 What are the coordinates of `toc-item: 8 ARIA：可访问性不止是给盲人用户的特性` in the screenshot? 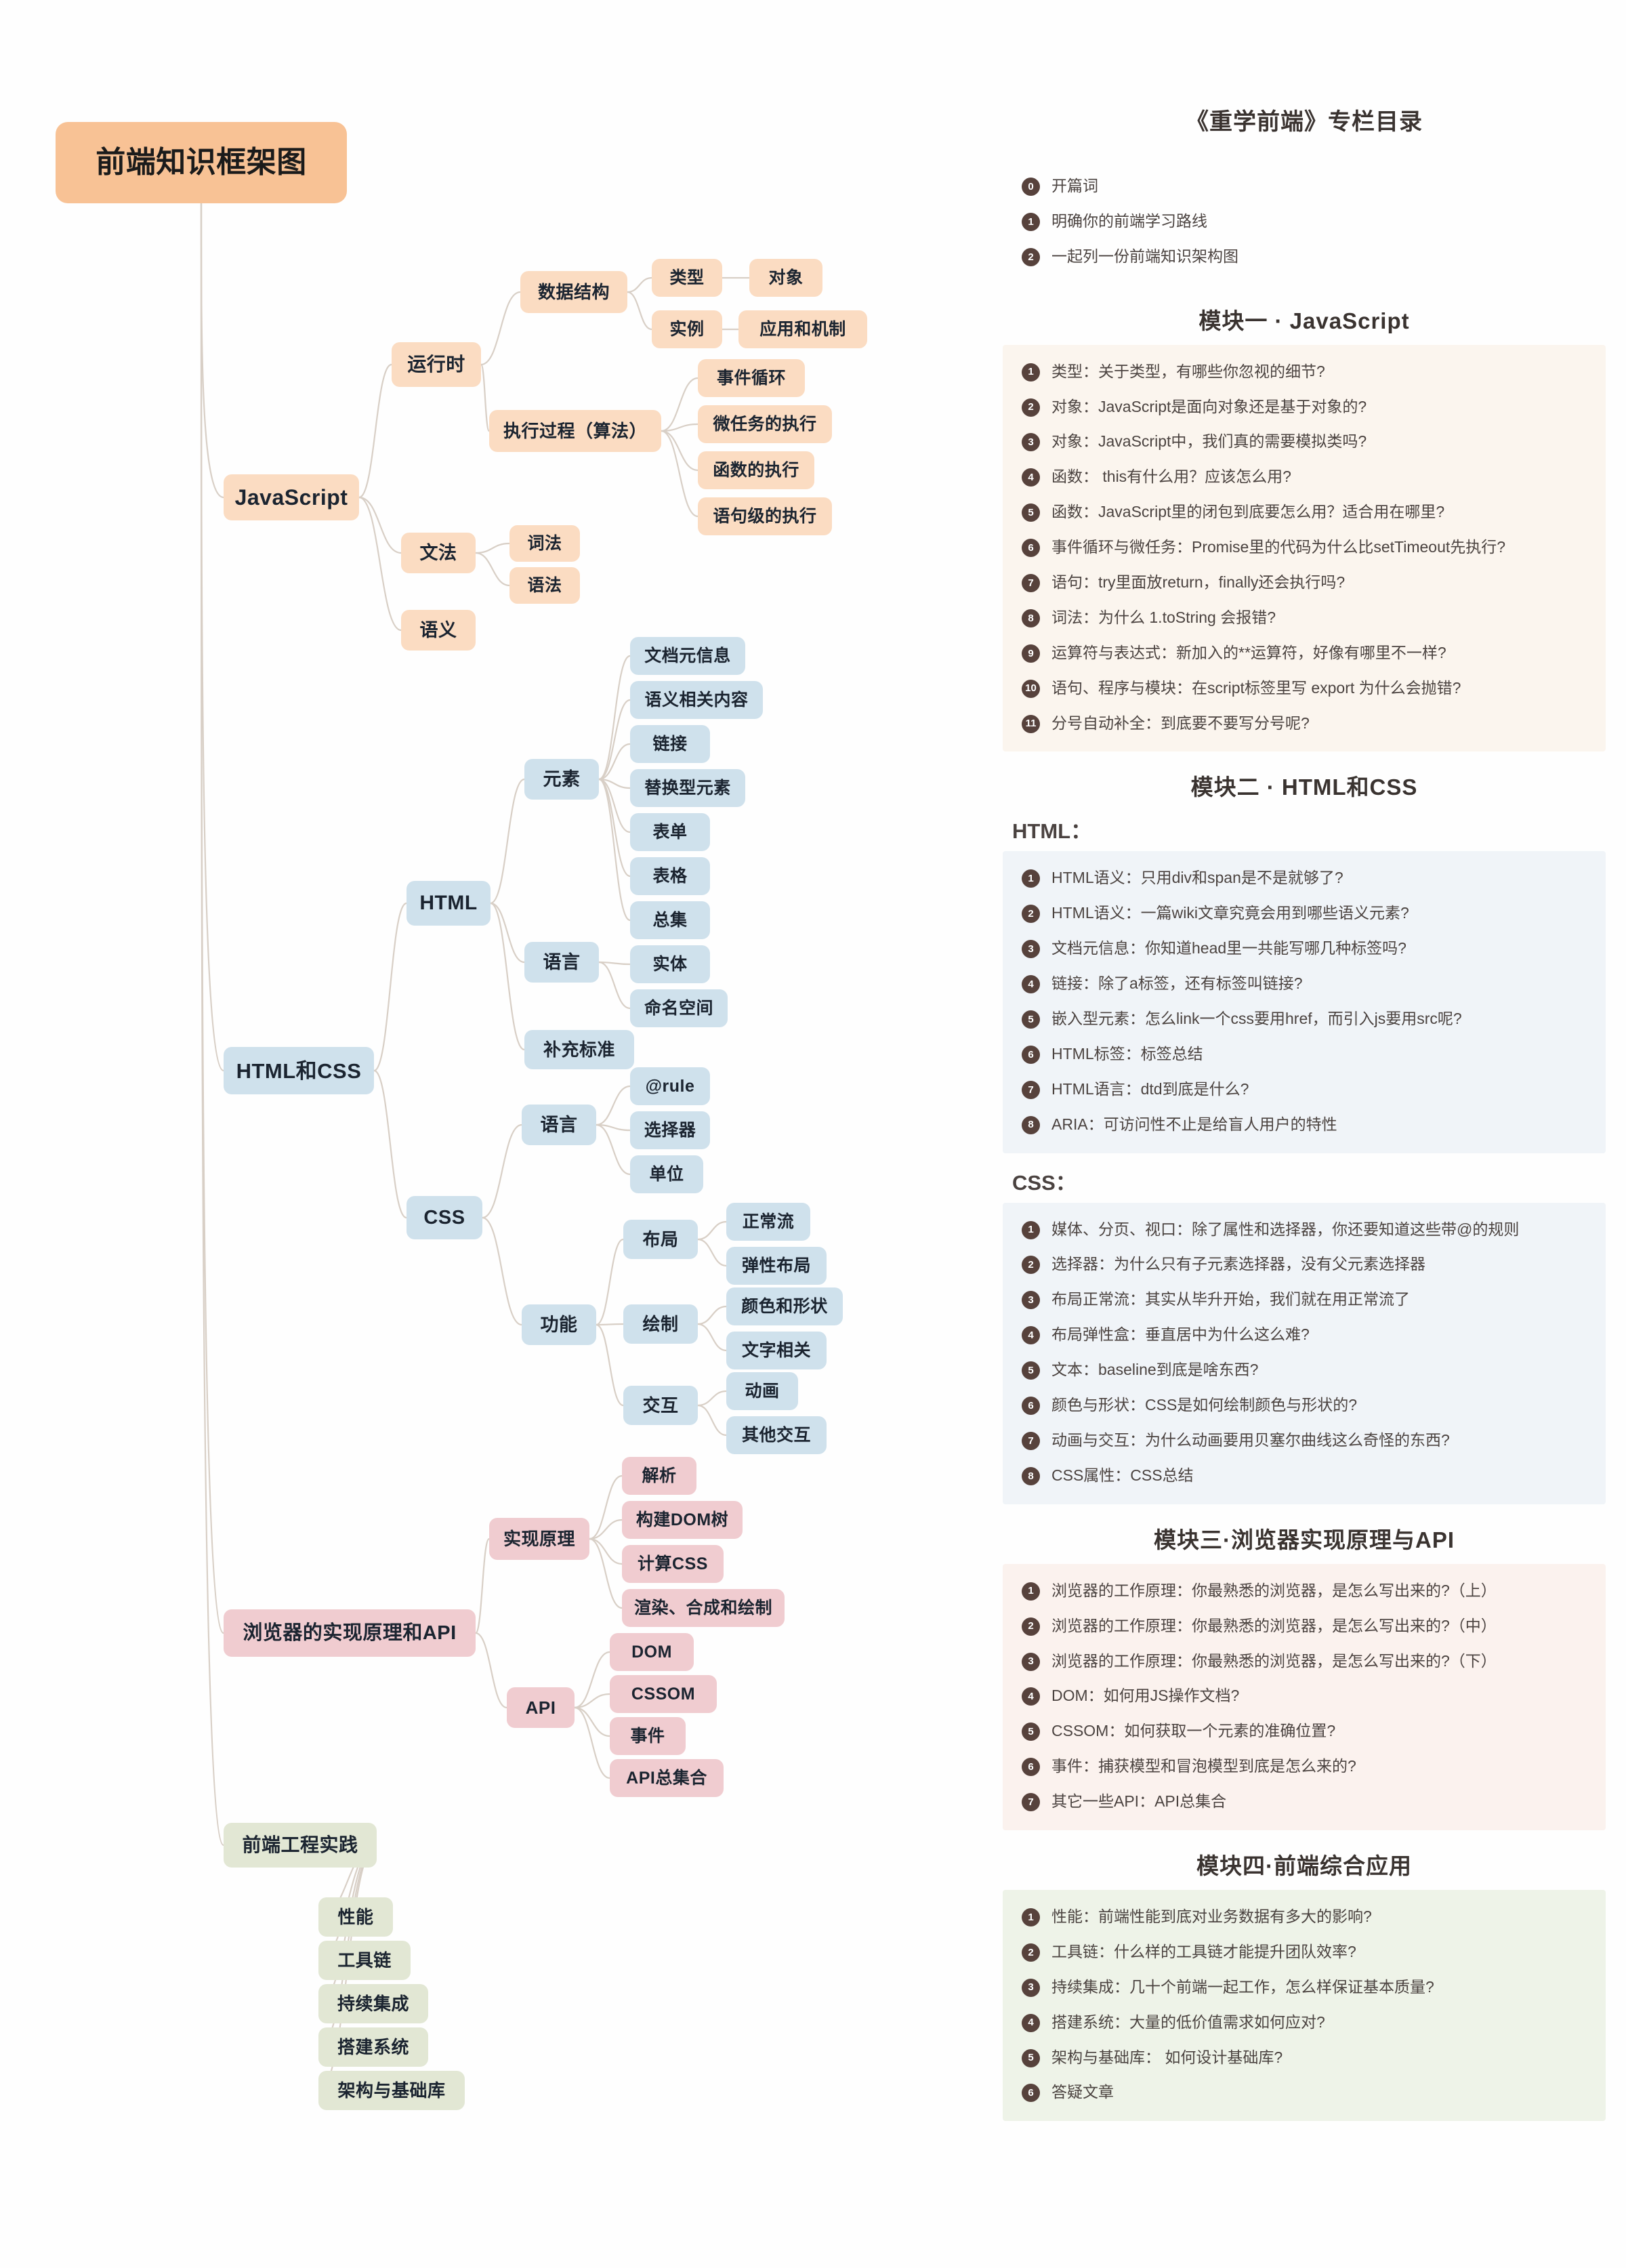 It's located at (1304, 1124).